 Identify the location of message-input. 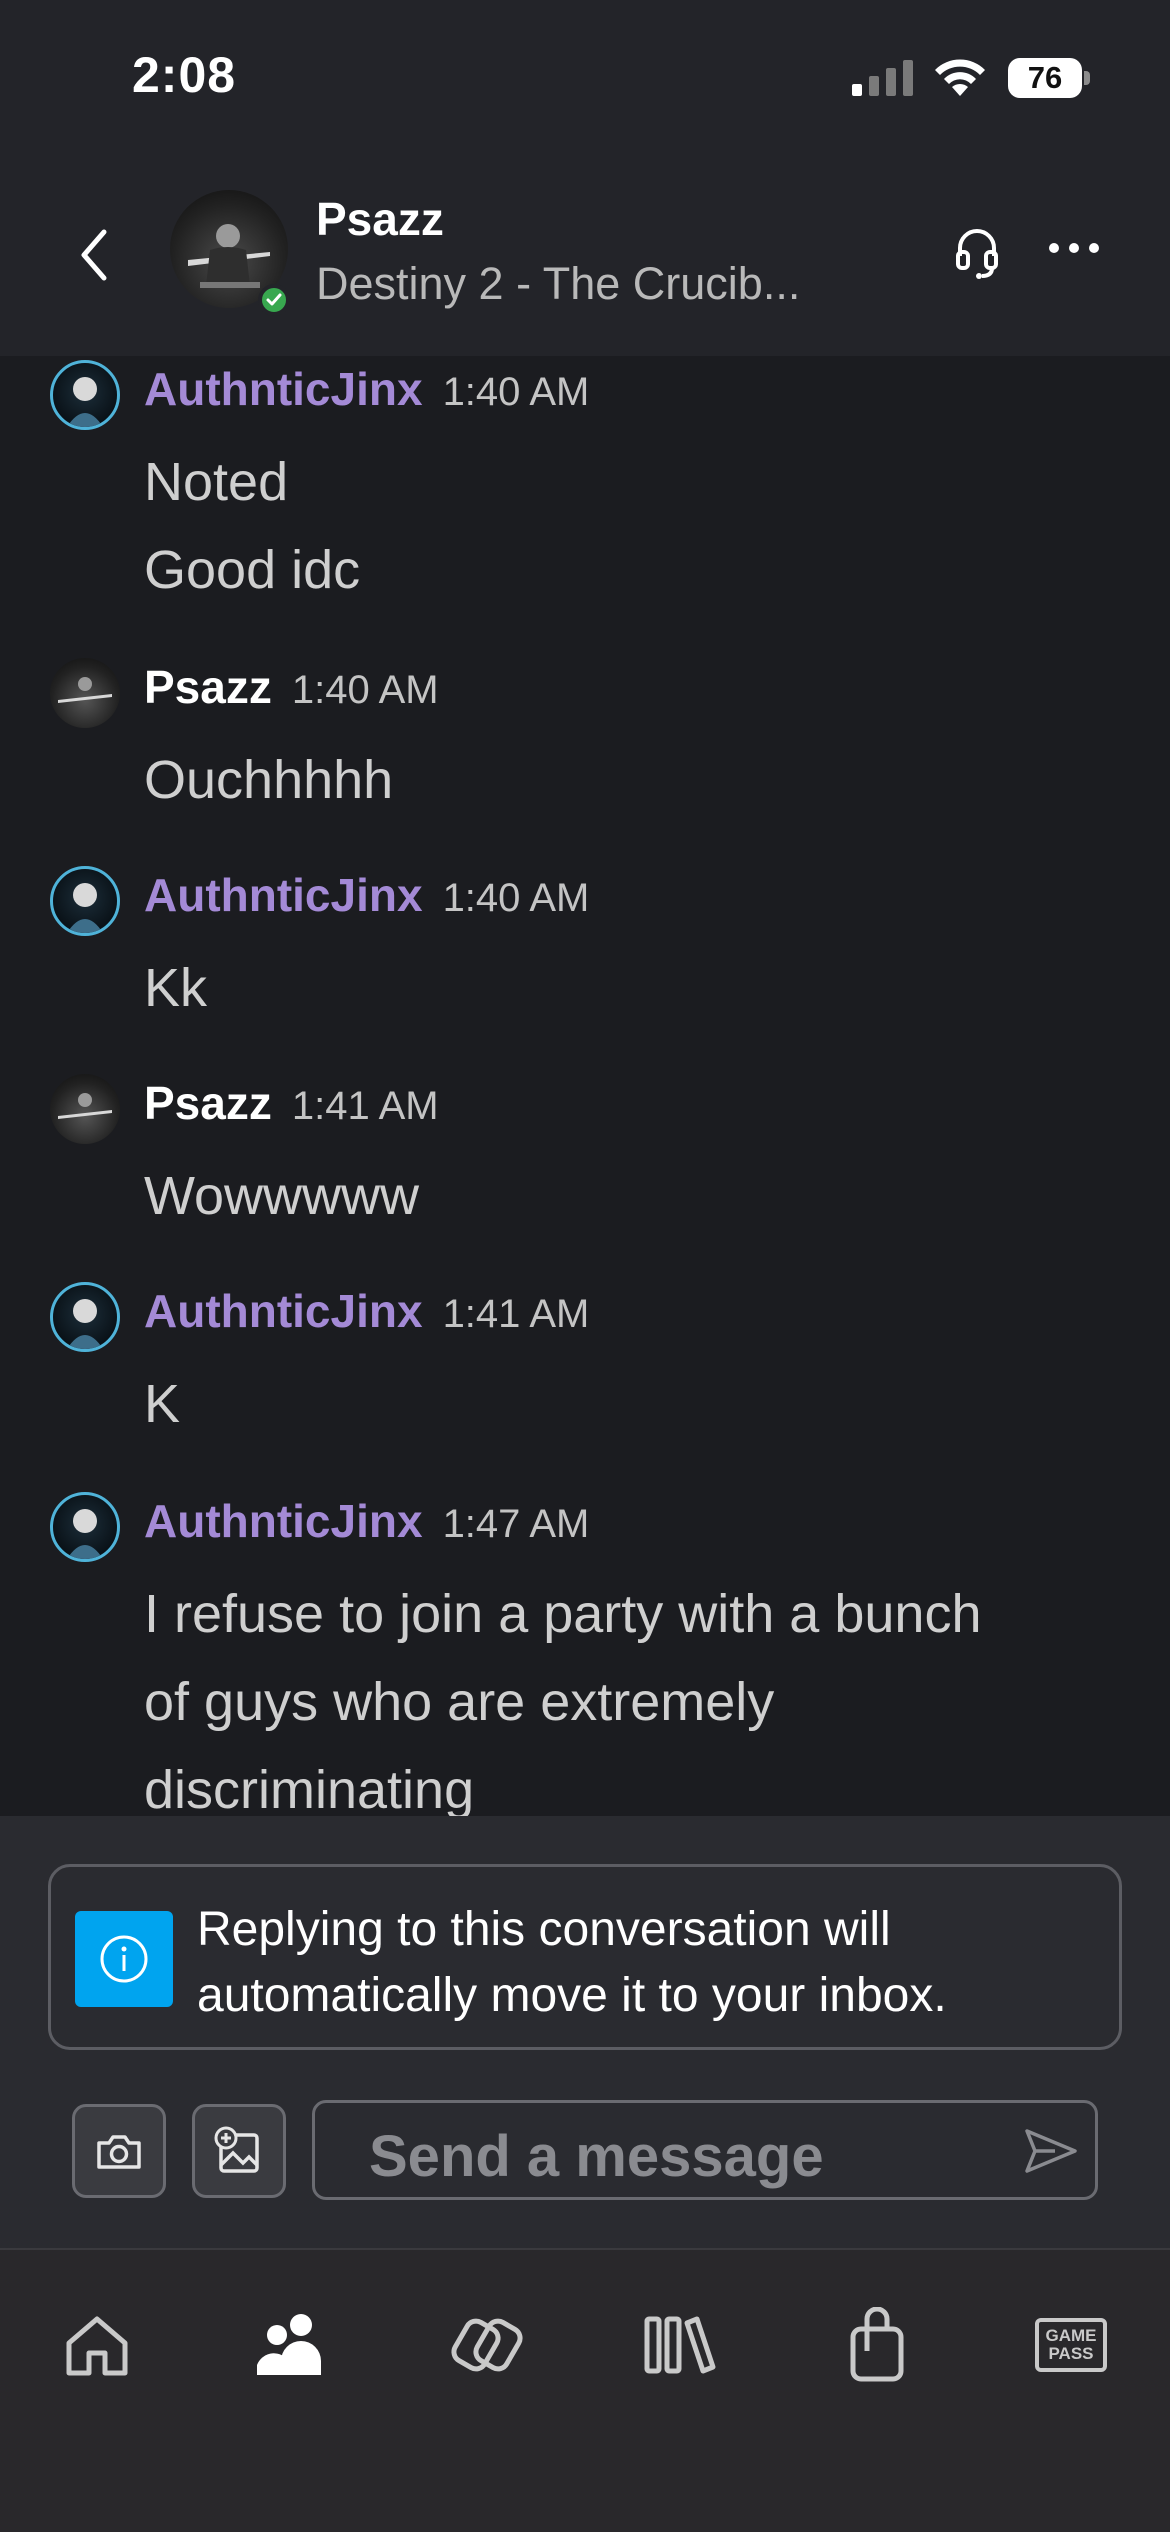
(669, 2156).